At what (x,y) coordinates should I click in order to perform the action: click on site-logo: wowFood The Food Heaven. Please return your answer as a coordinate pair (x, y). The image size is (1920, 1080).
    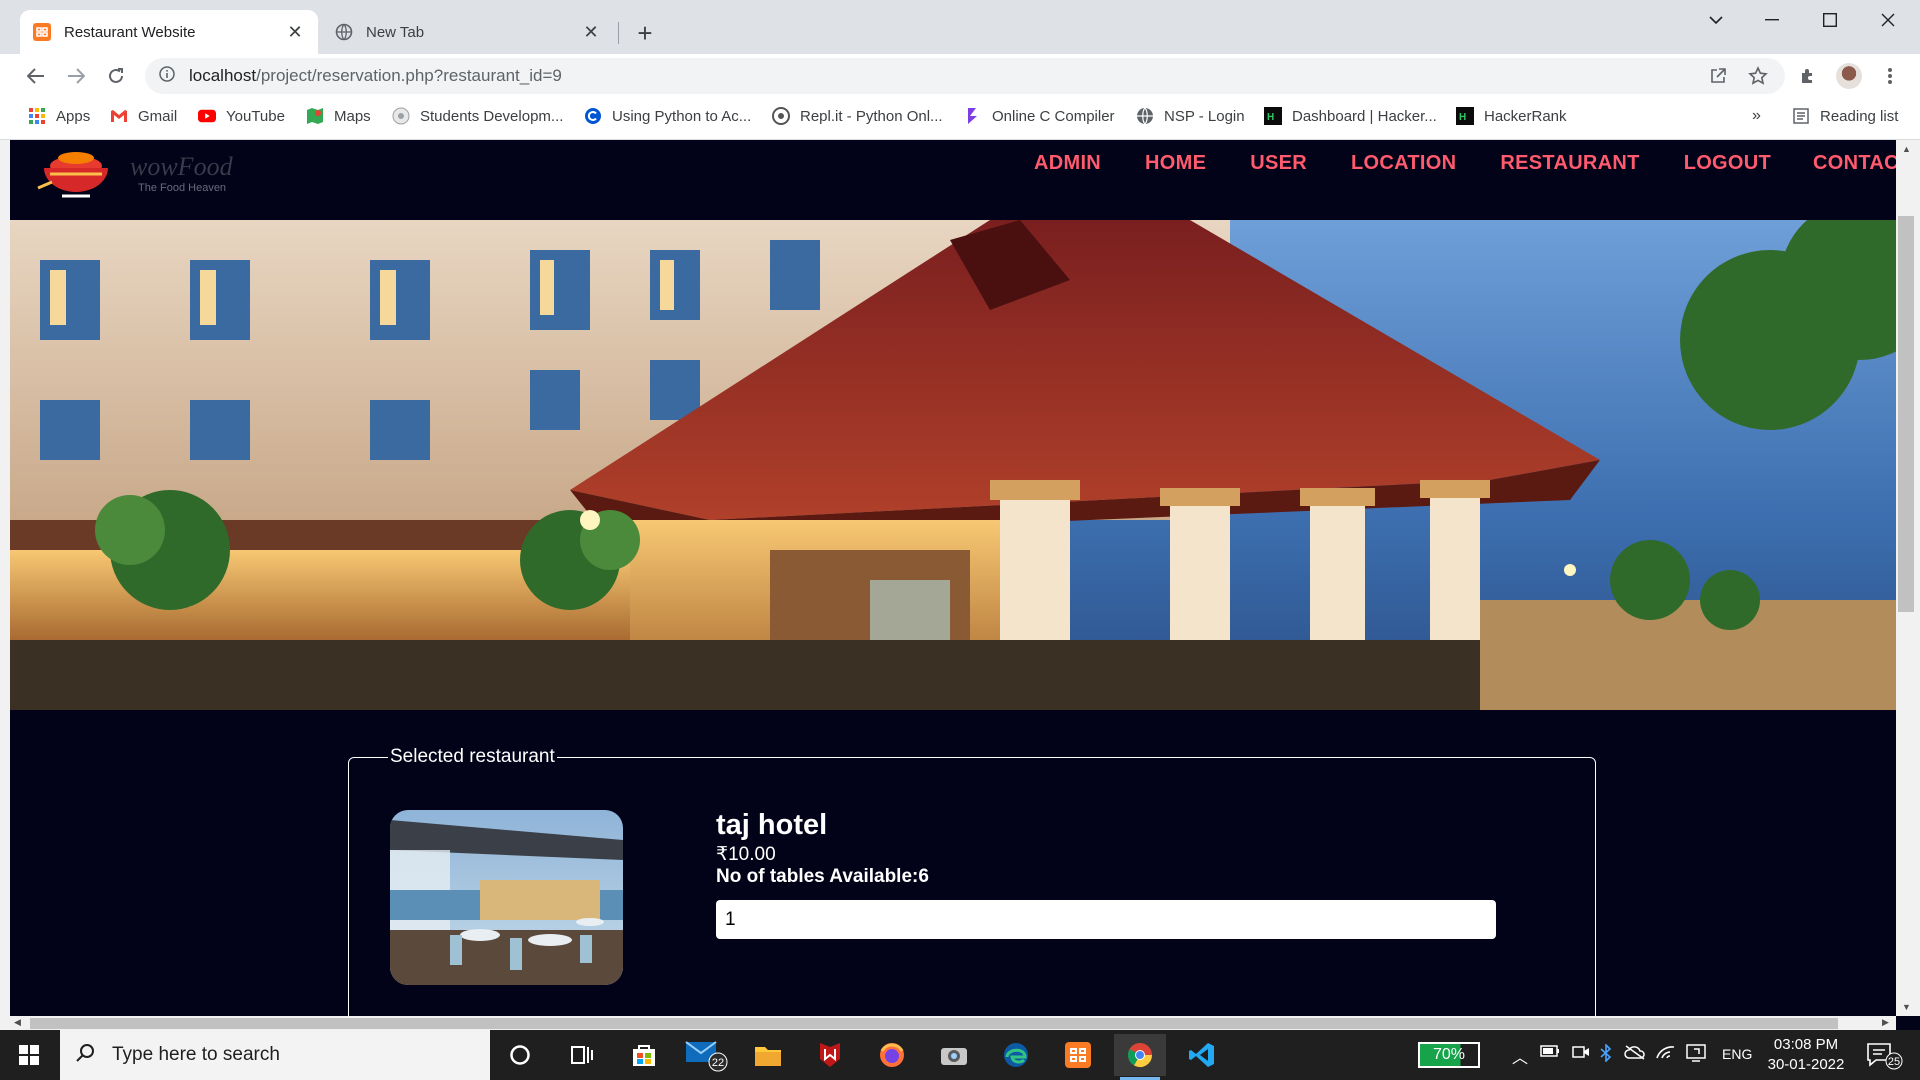
    Looking at the image, I should click on (152, 174).